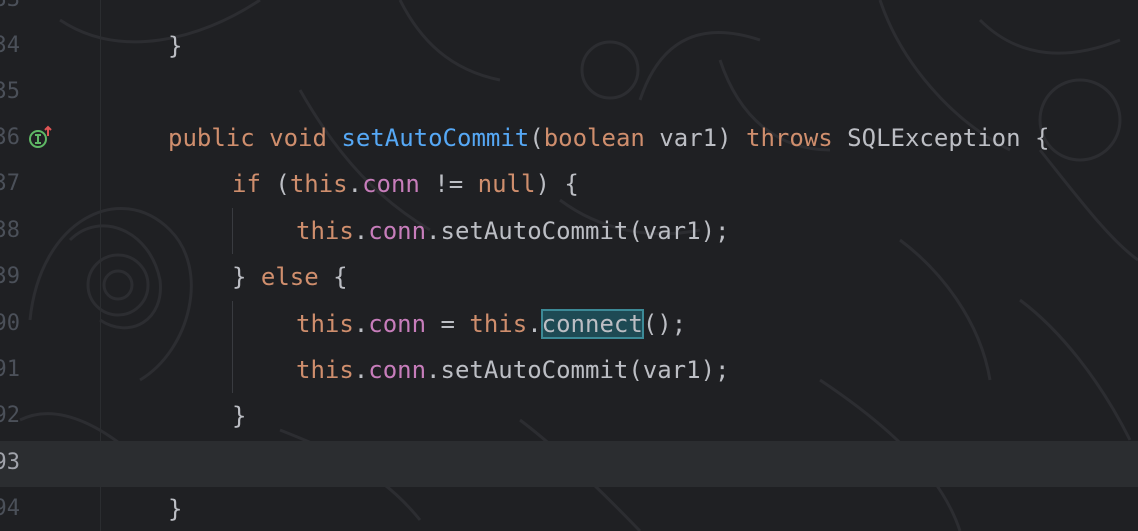  Describe the element at coordinates (592, 324) in the screenshot. I see `connect-method-highlighted: connect` at that location.